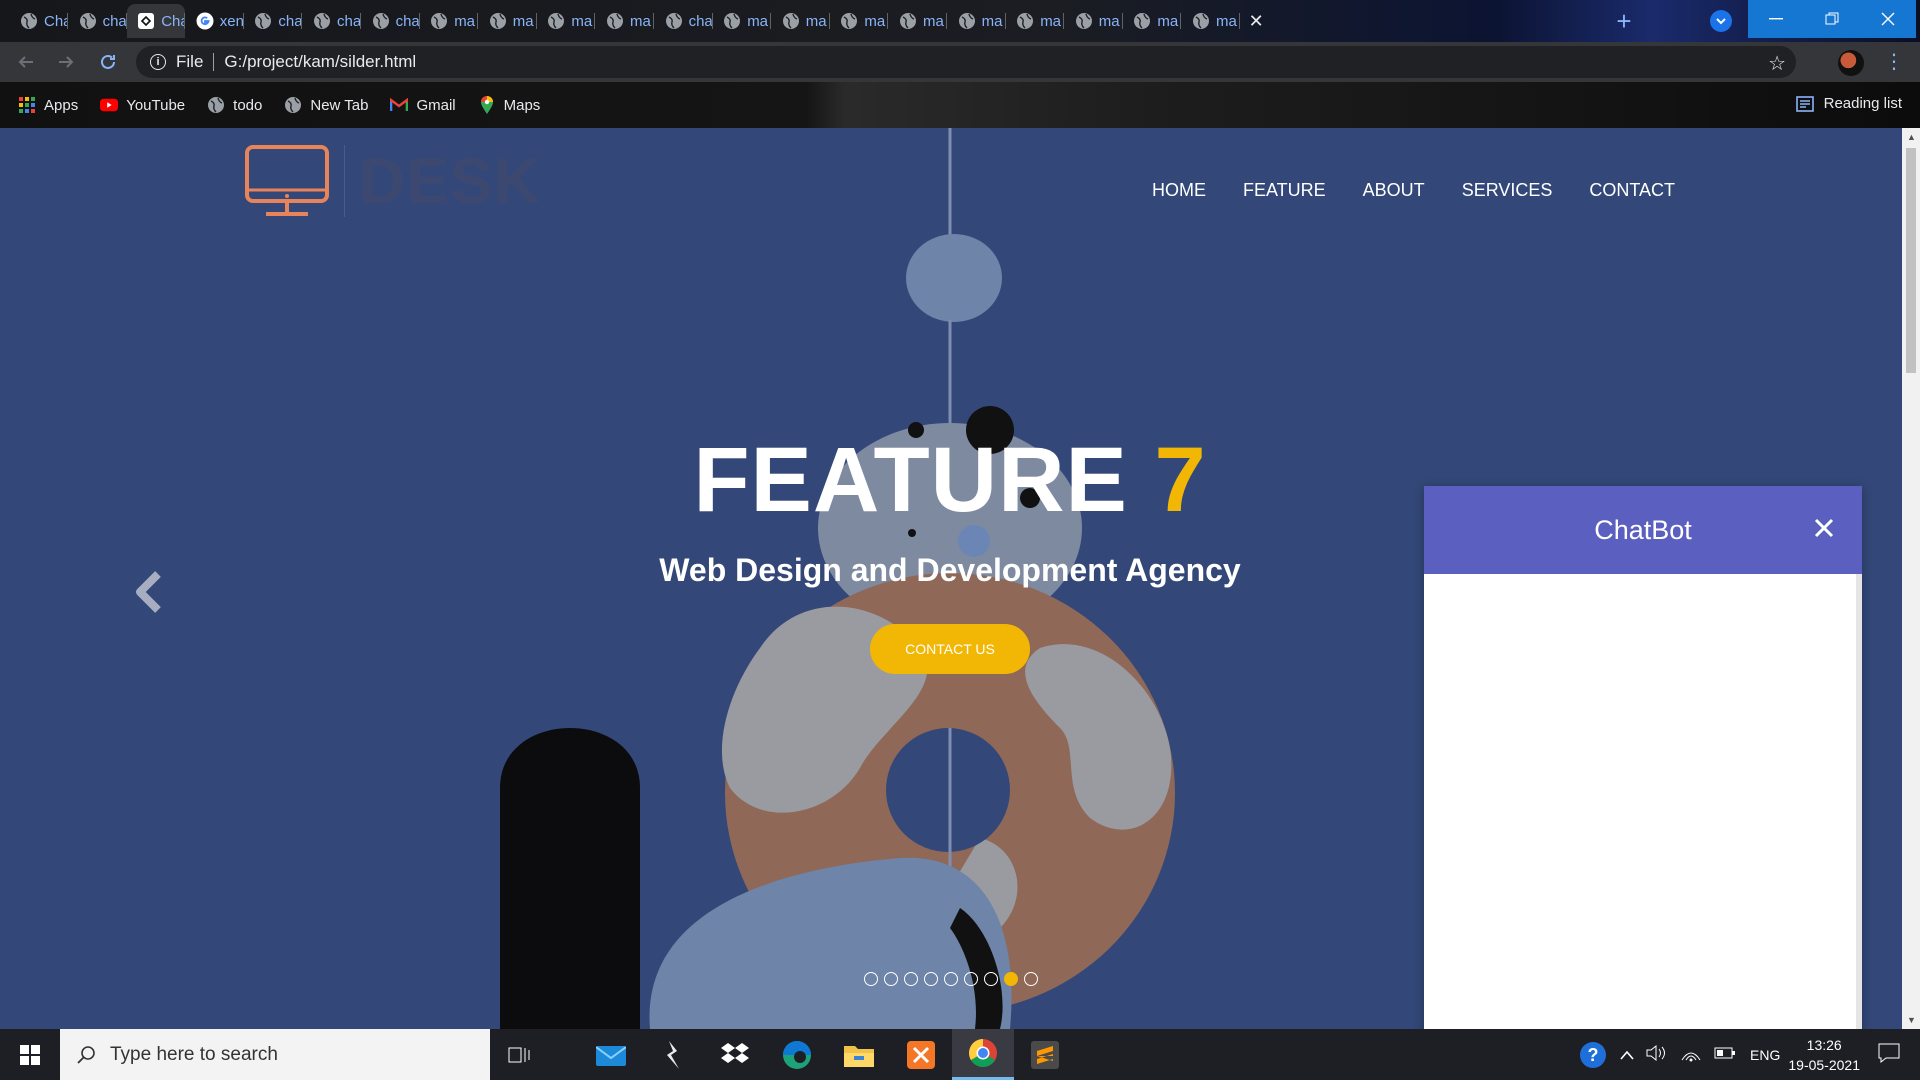 Image resolution: width=1920 pixels, height=1080 pixels. Describe the element at coordinates (158, 62) in the screenshot. I see `site-info-icon: i` at that location.